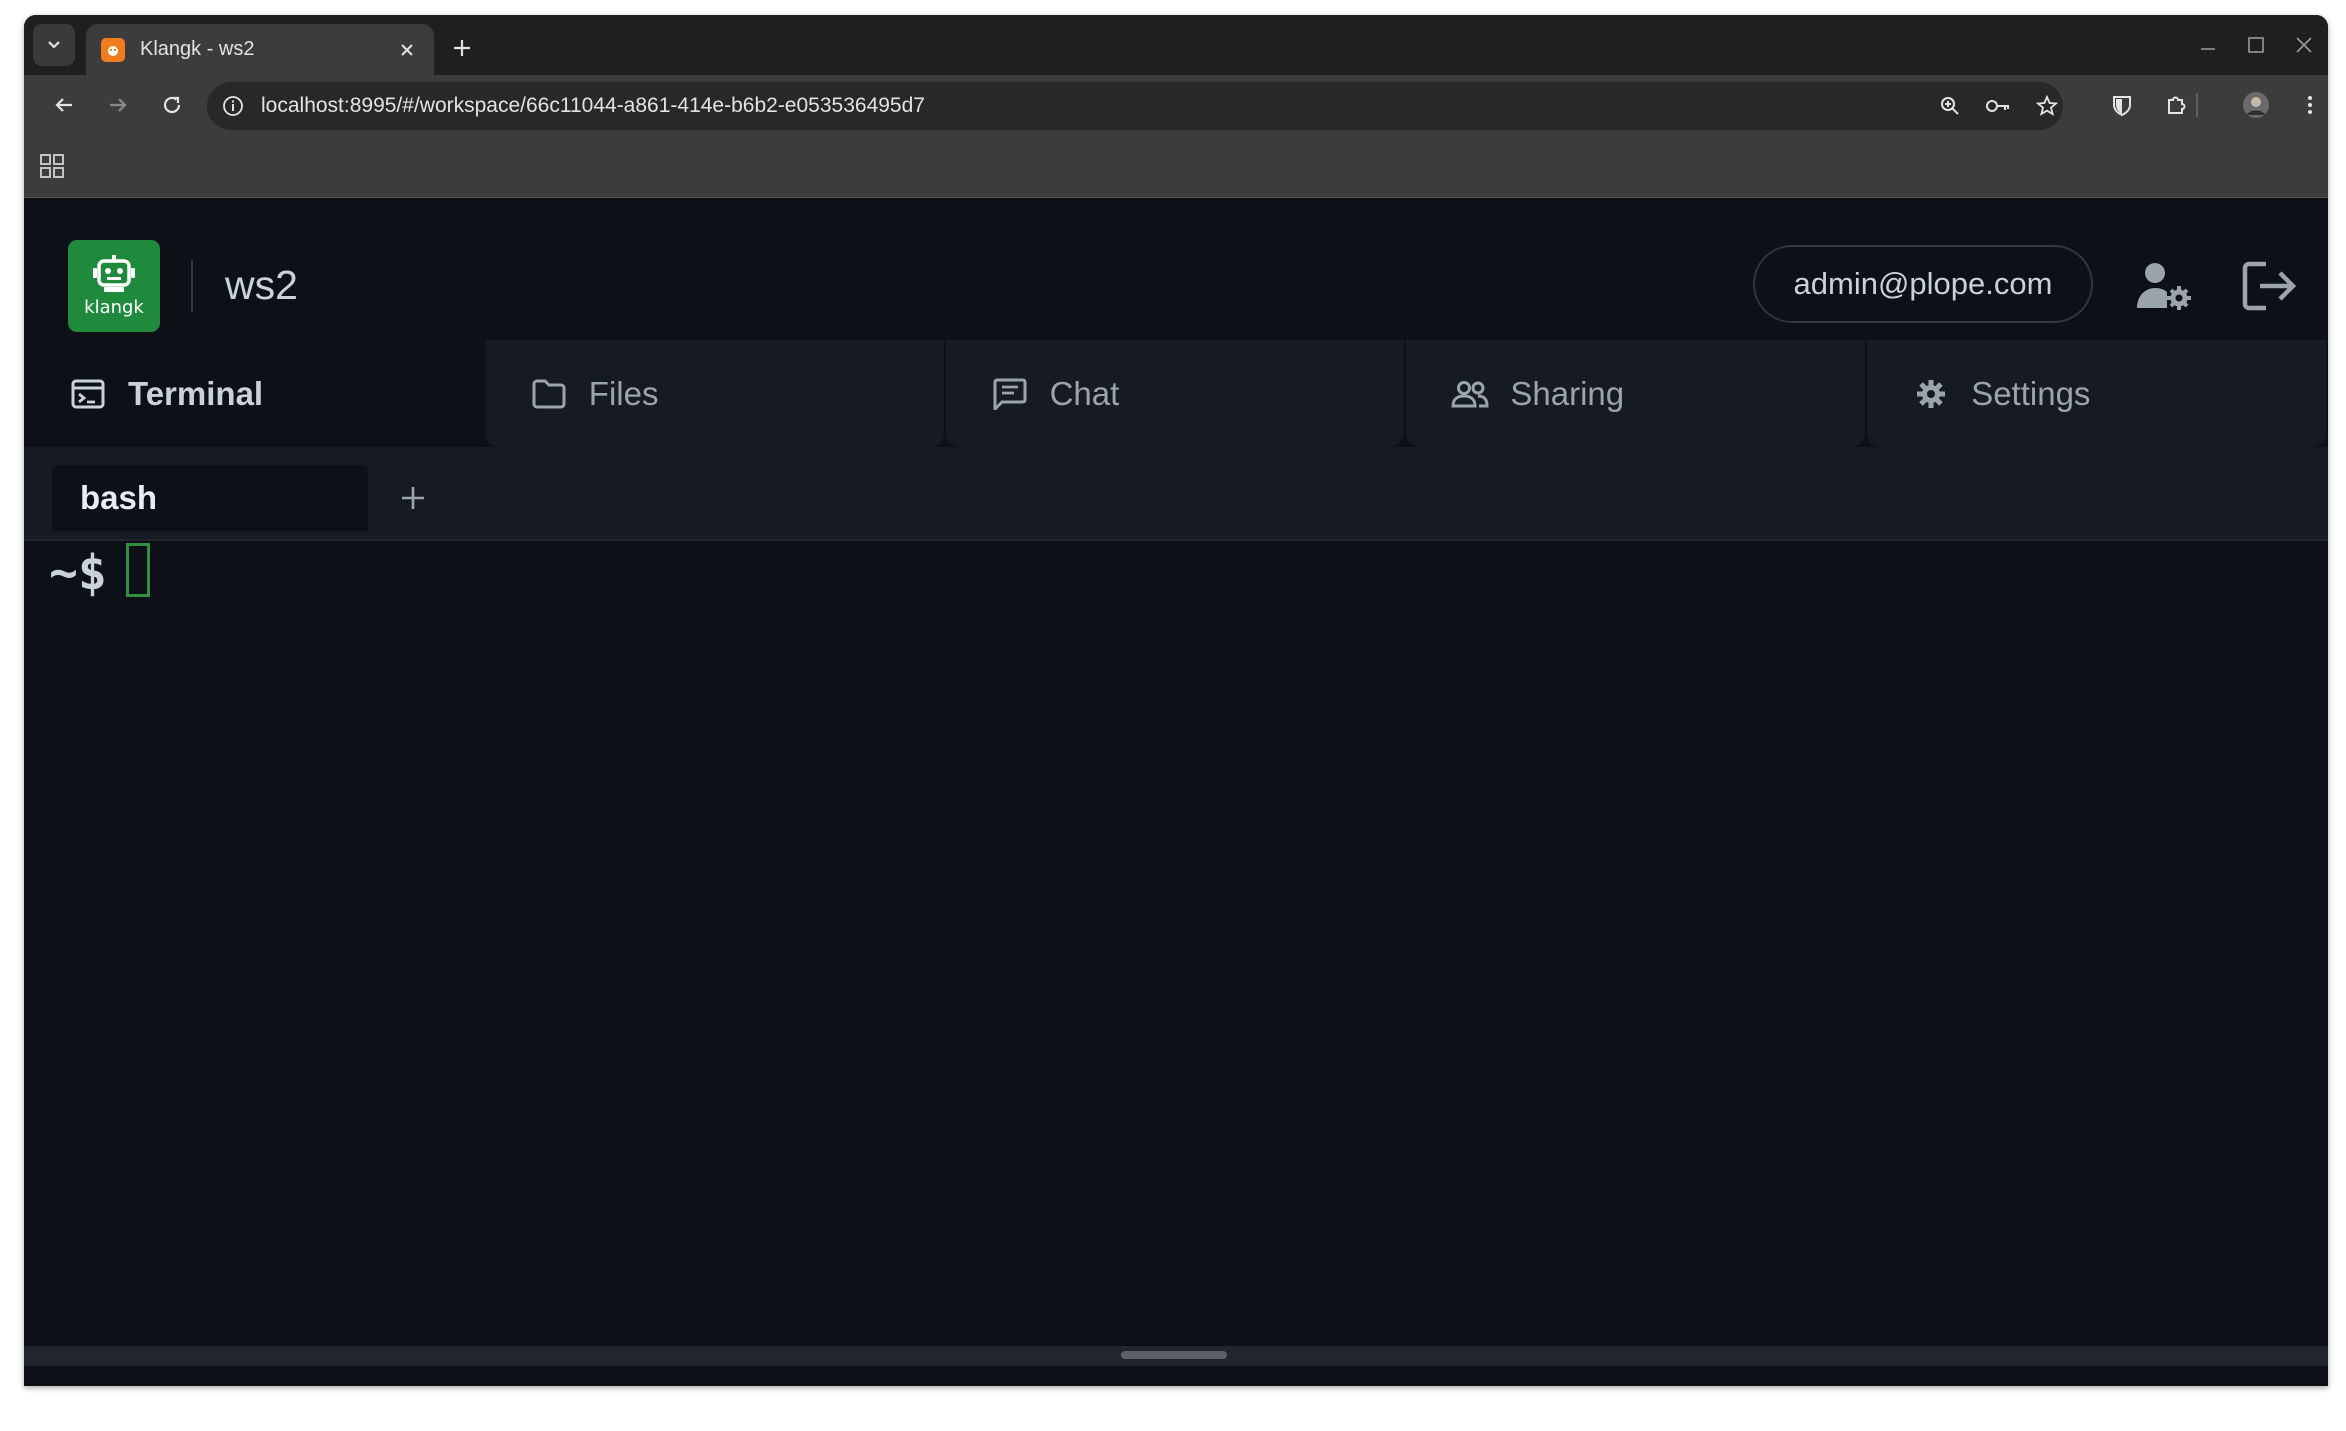  I want to click on window-controls, so click(2256, 45).